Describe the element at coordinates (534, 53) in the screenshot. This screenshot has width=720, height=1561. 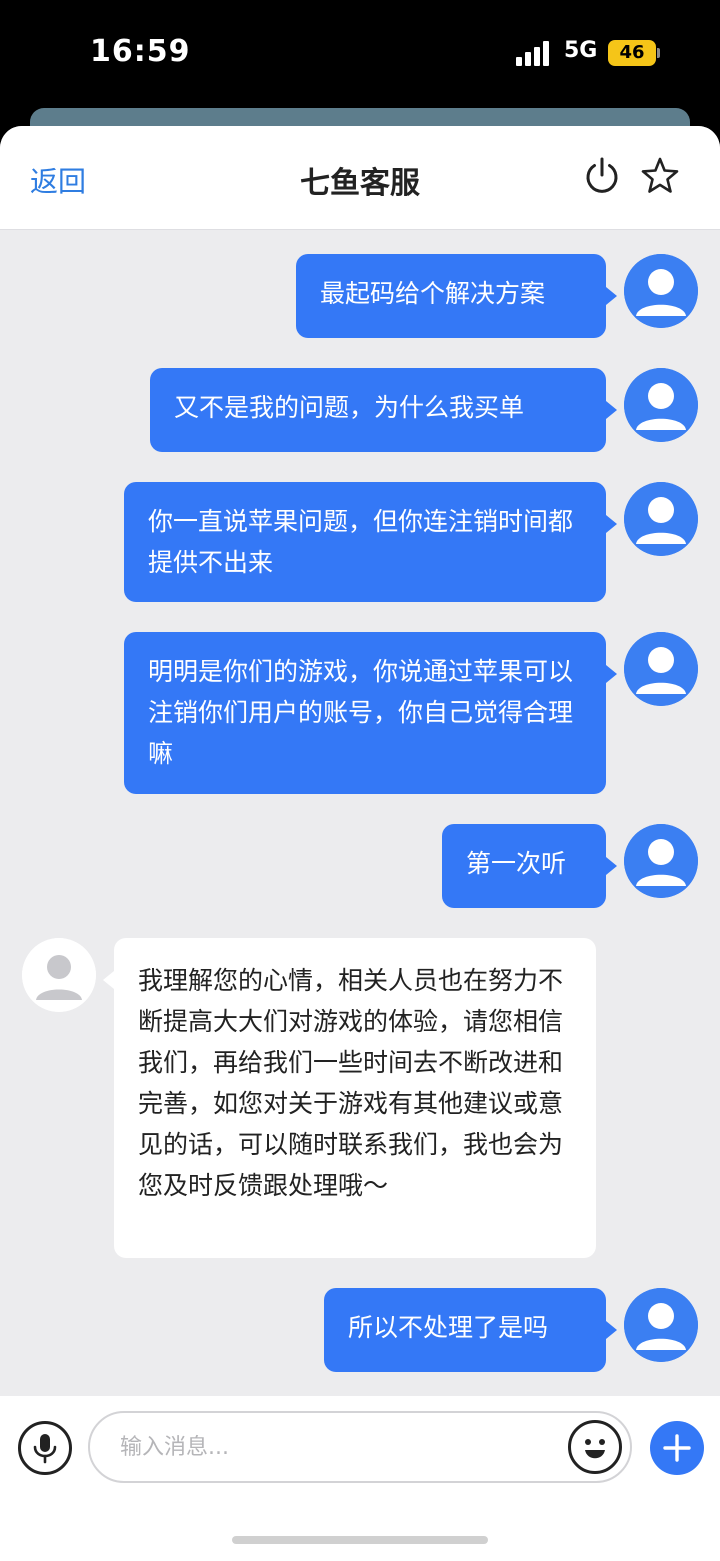
I see `signal-strength-icon` at that location.